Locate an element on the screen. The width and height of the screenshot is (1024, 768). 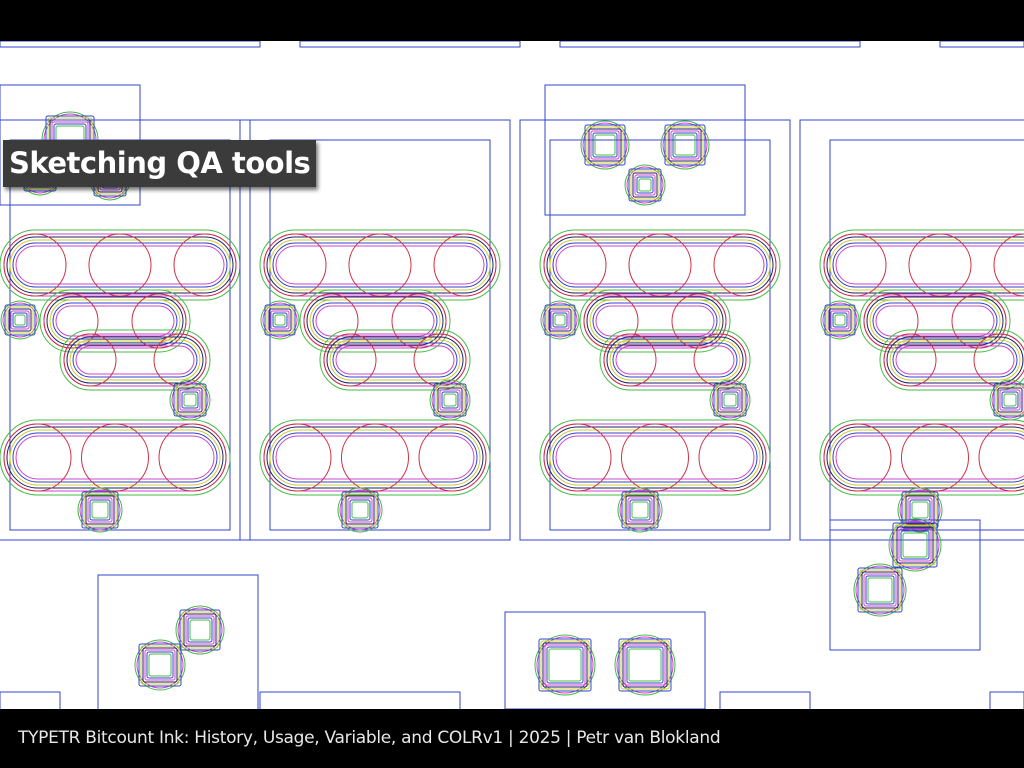
slide-title: Sketching QA tools is located at coordinates (160, 163).